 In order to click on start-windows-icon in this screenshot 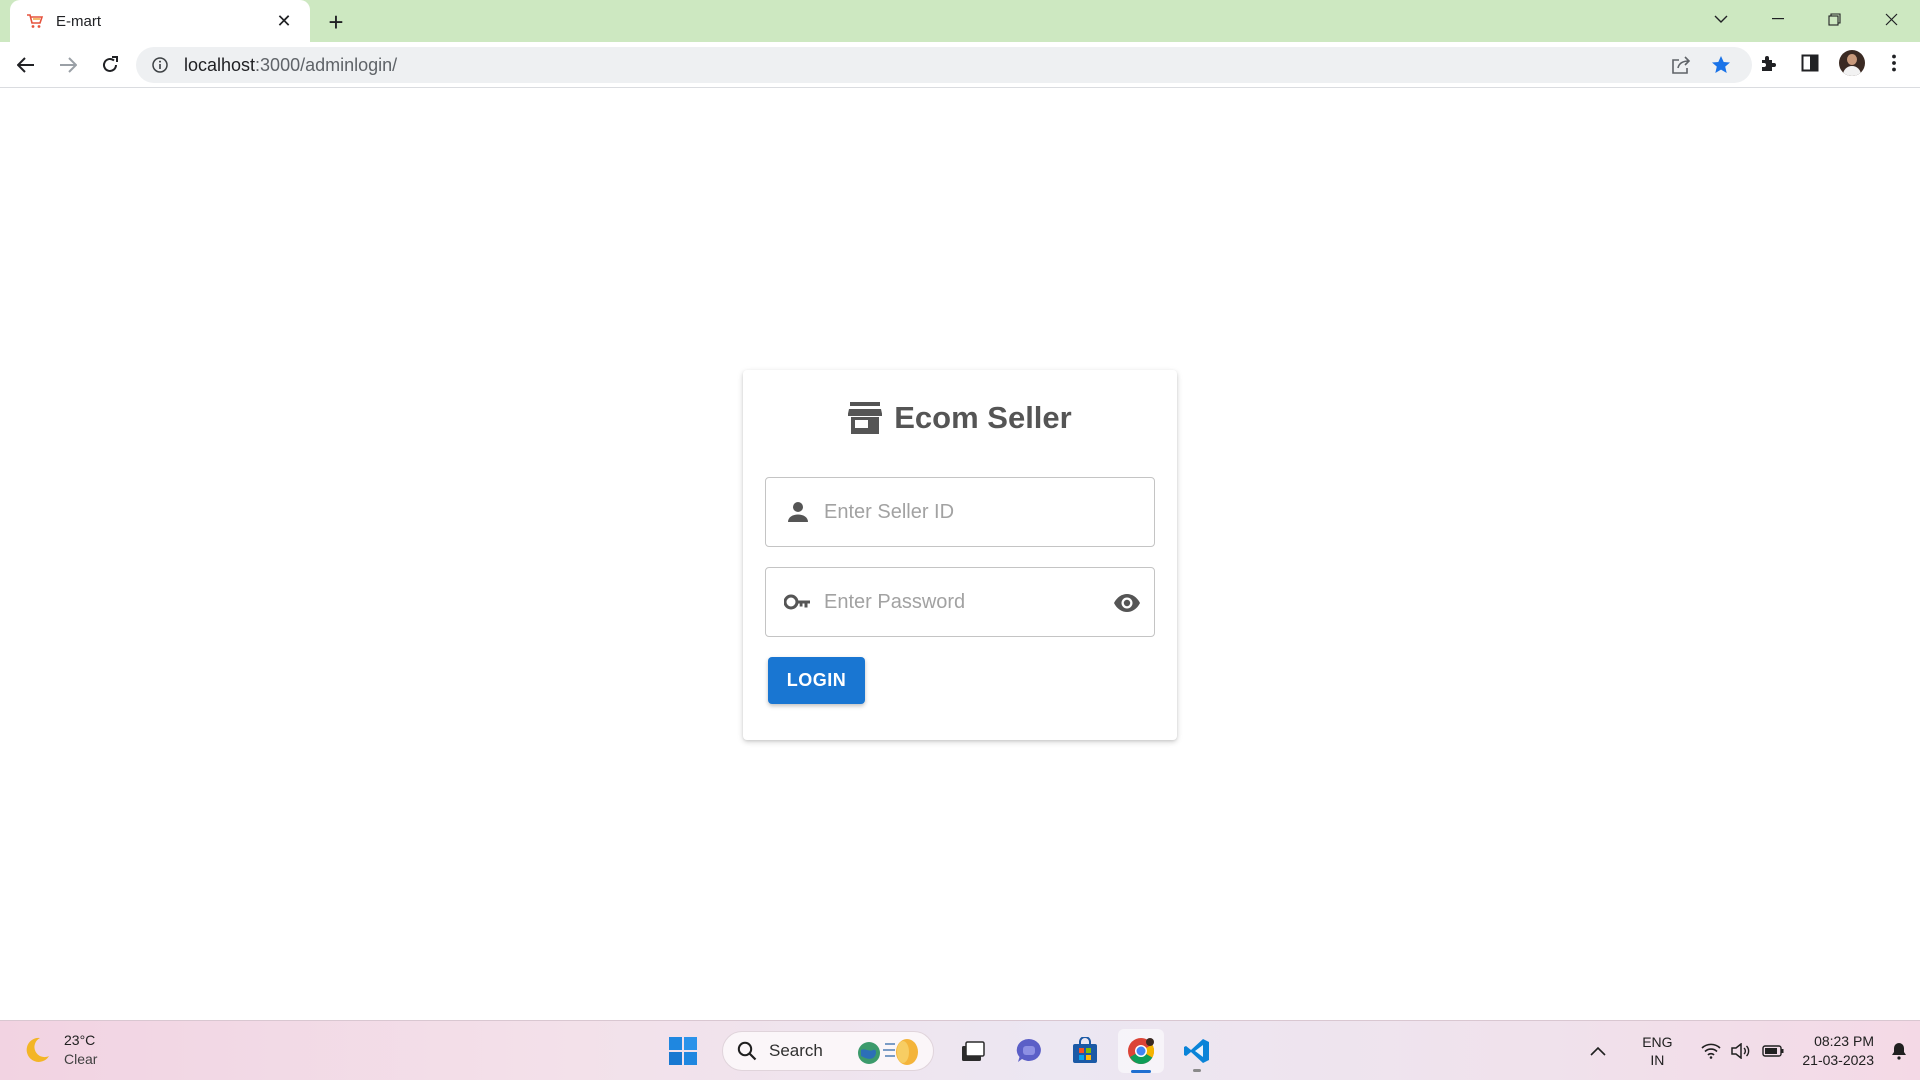, I will do `click(683, 1051)`.